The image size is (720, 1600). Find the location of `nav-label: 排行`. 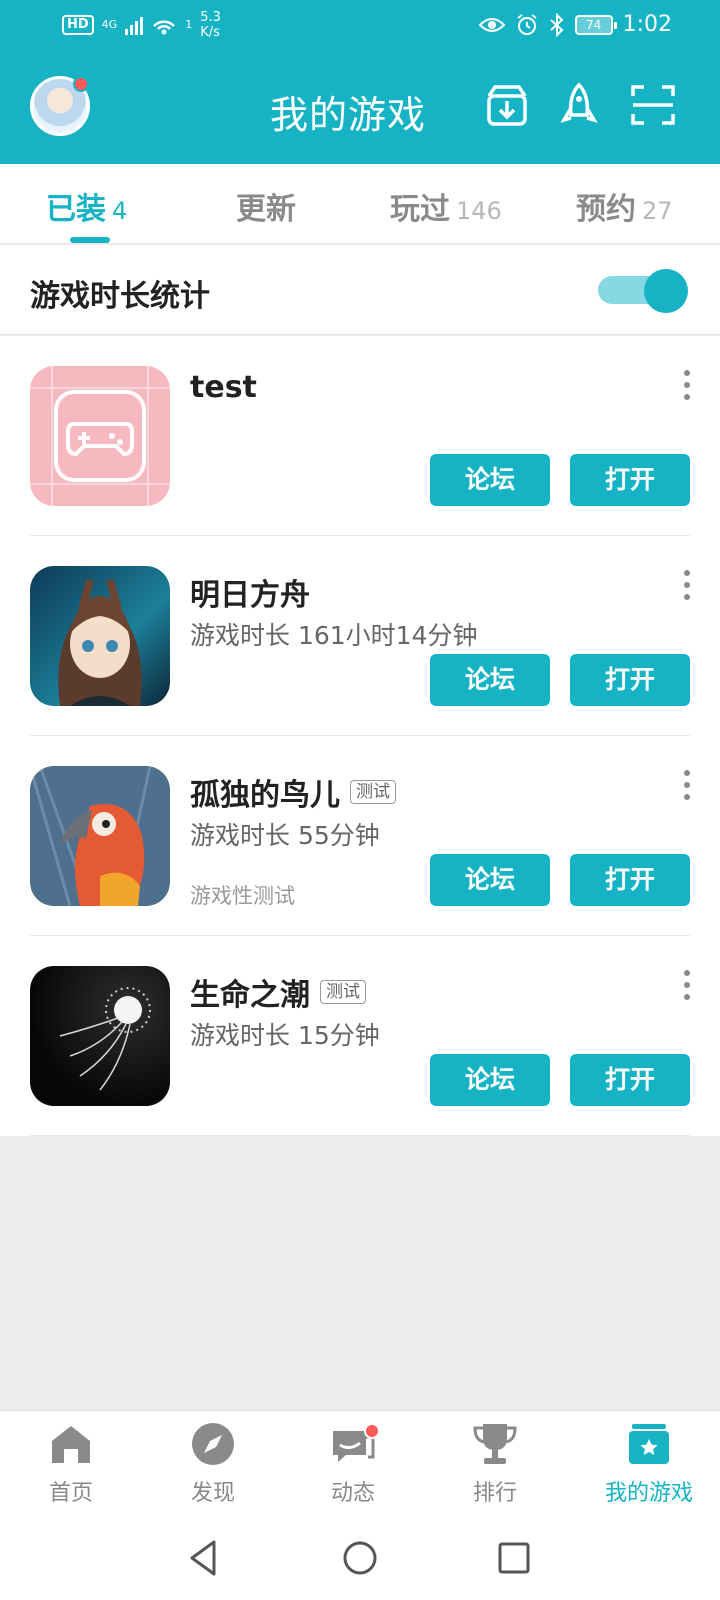

nav-label: 排行 is located at coordinates (494, 1493).